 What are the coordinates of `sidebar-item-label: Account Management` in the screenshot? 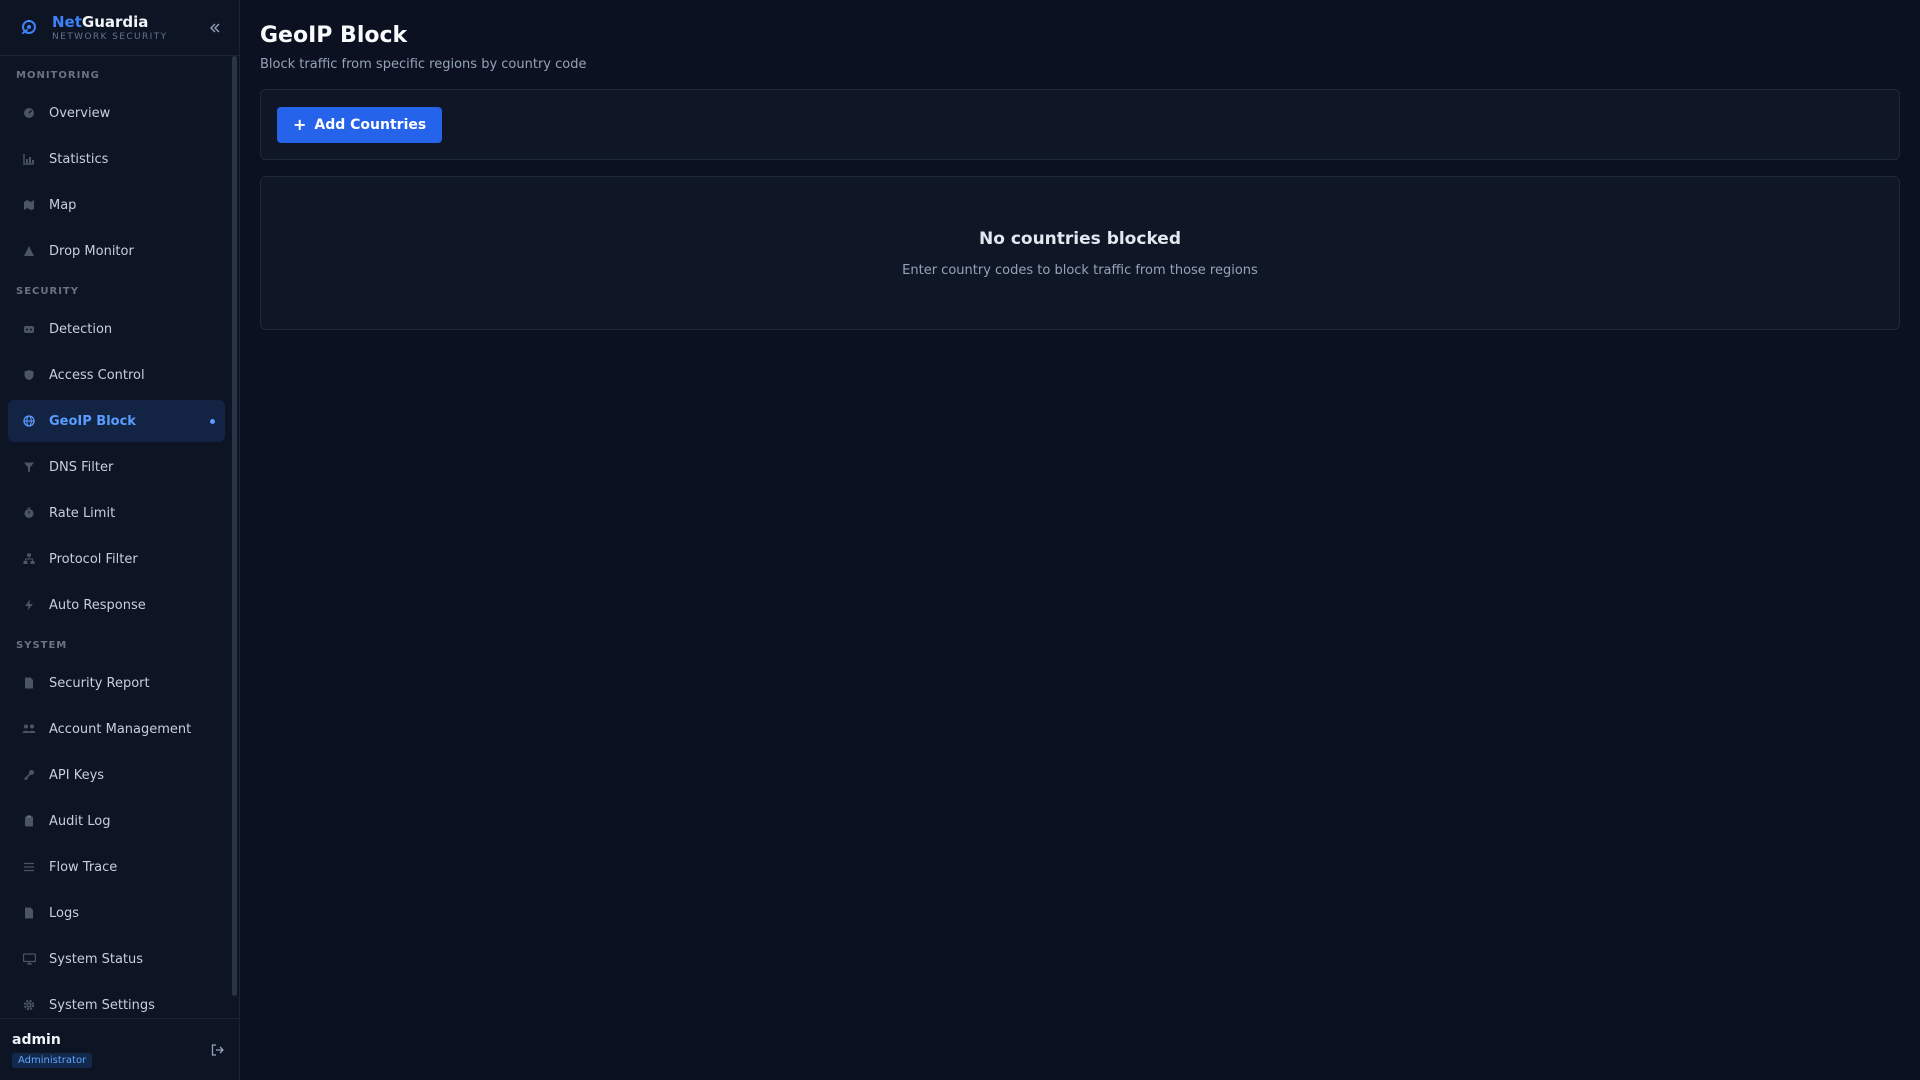 It's located at (120, 729).